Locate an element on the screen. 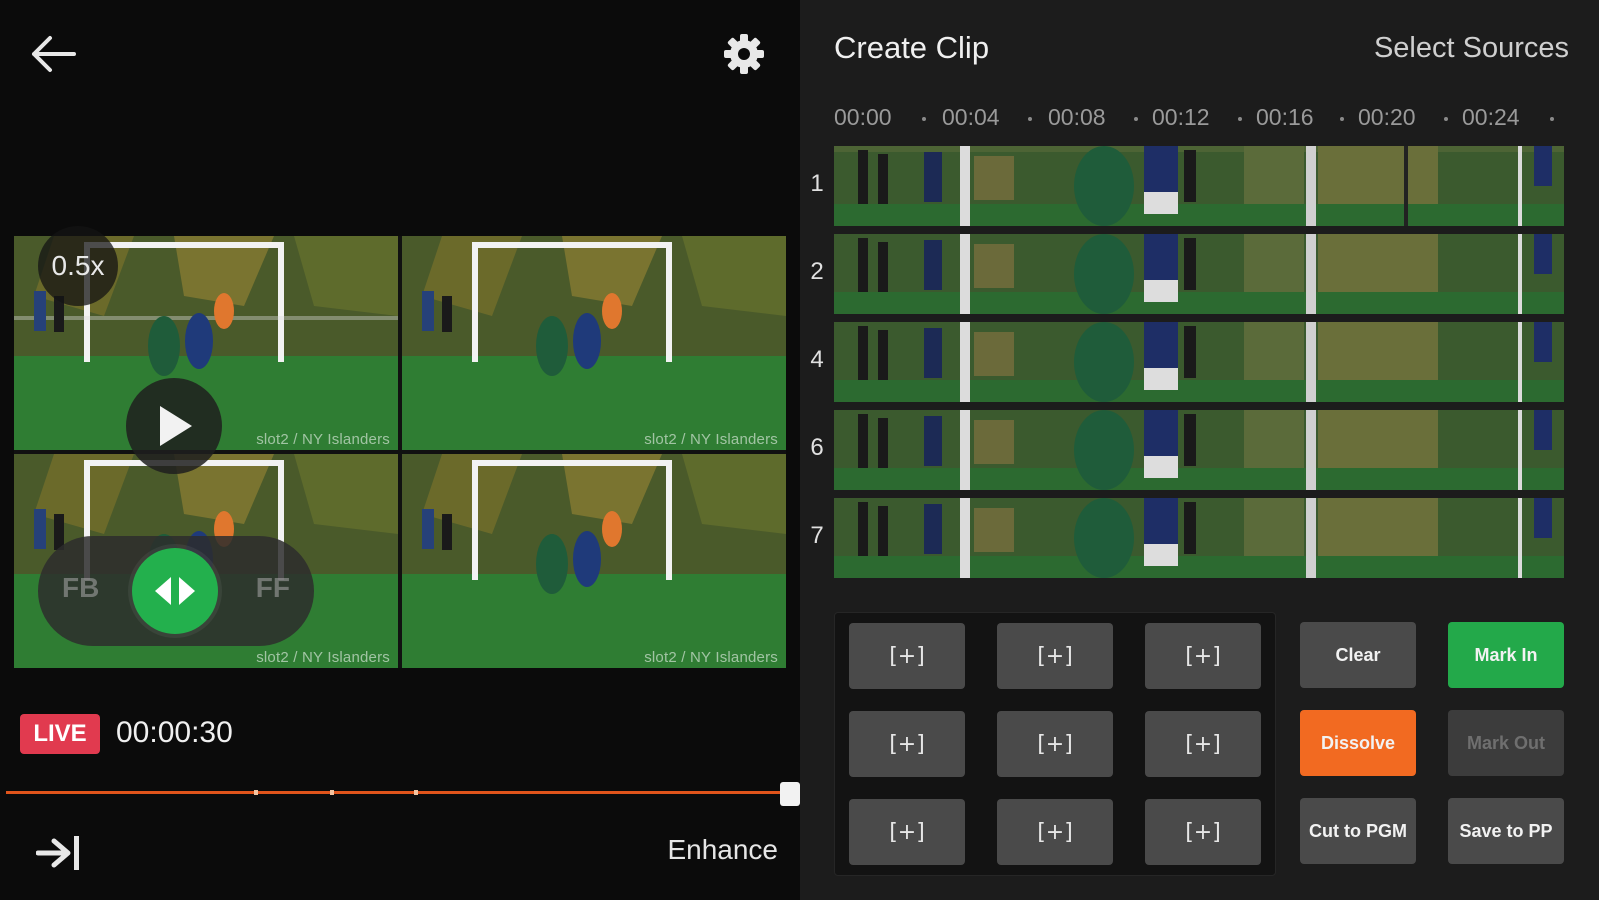 This screenshot has width=1599, height=900. track-number: 1 is located at coordinates (817, 183).